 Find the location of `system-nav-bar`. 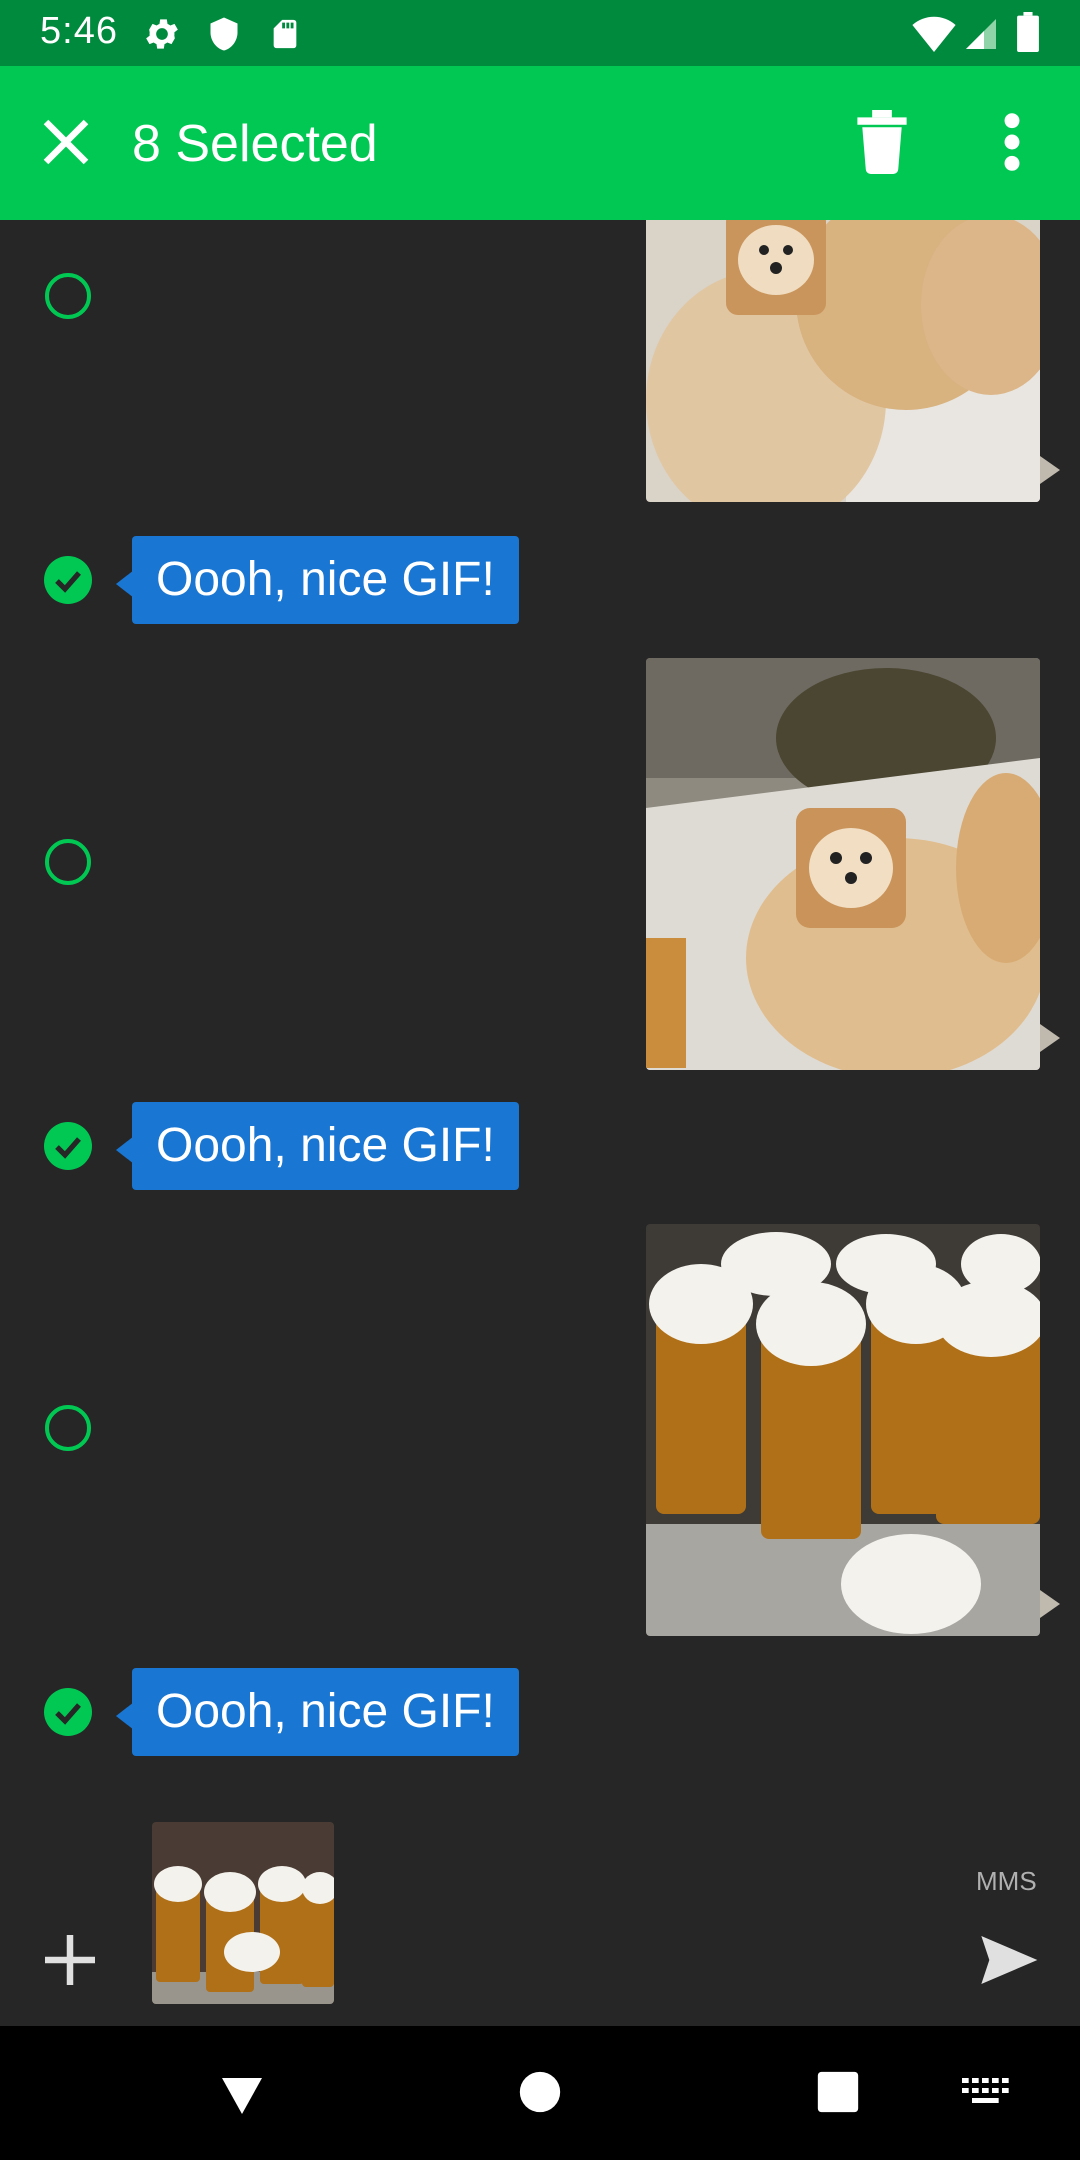

system-nav-bar is located at coordinates (540, 2093).